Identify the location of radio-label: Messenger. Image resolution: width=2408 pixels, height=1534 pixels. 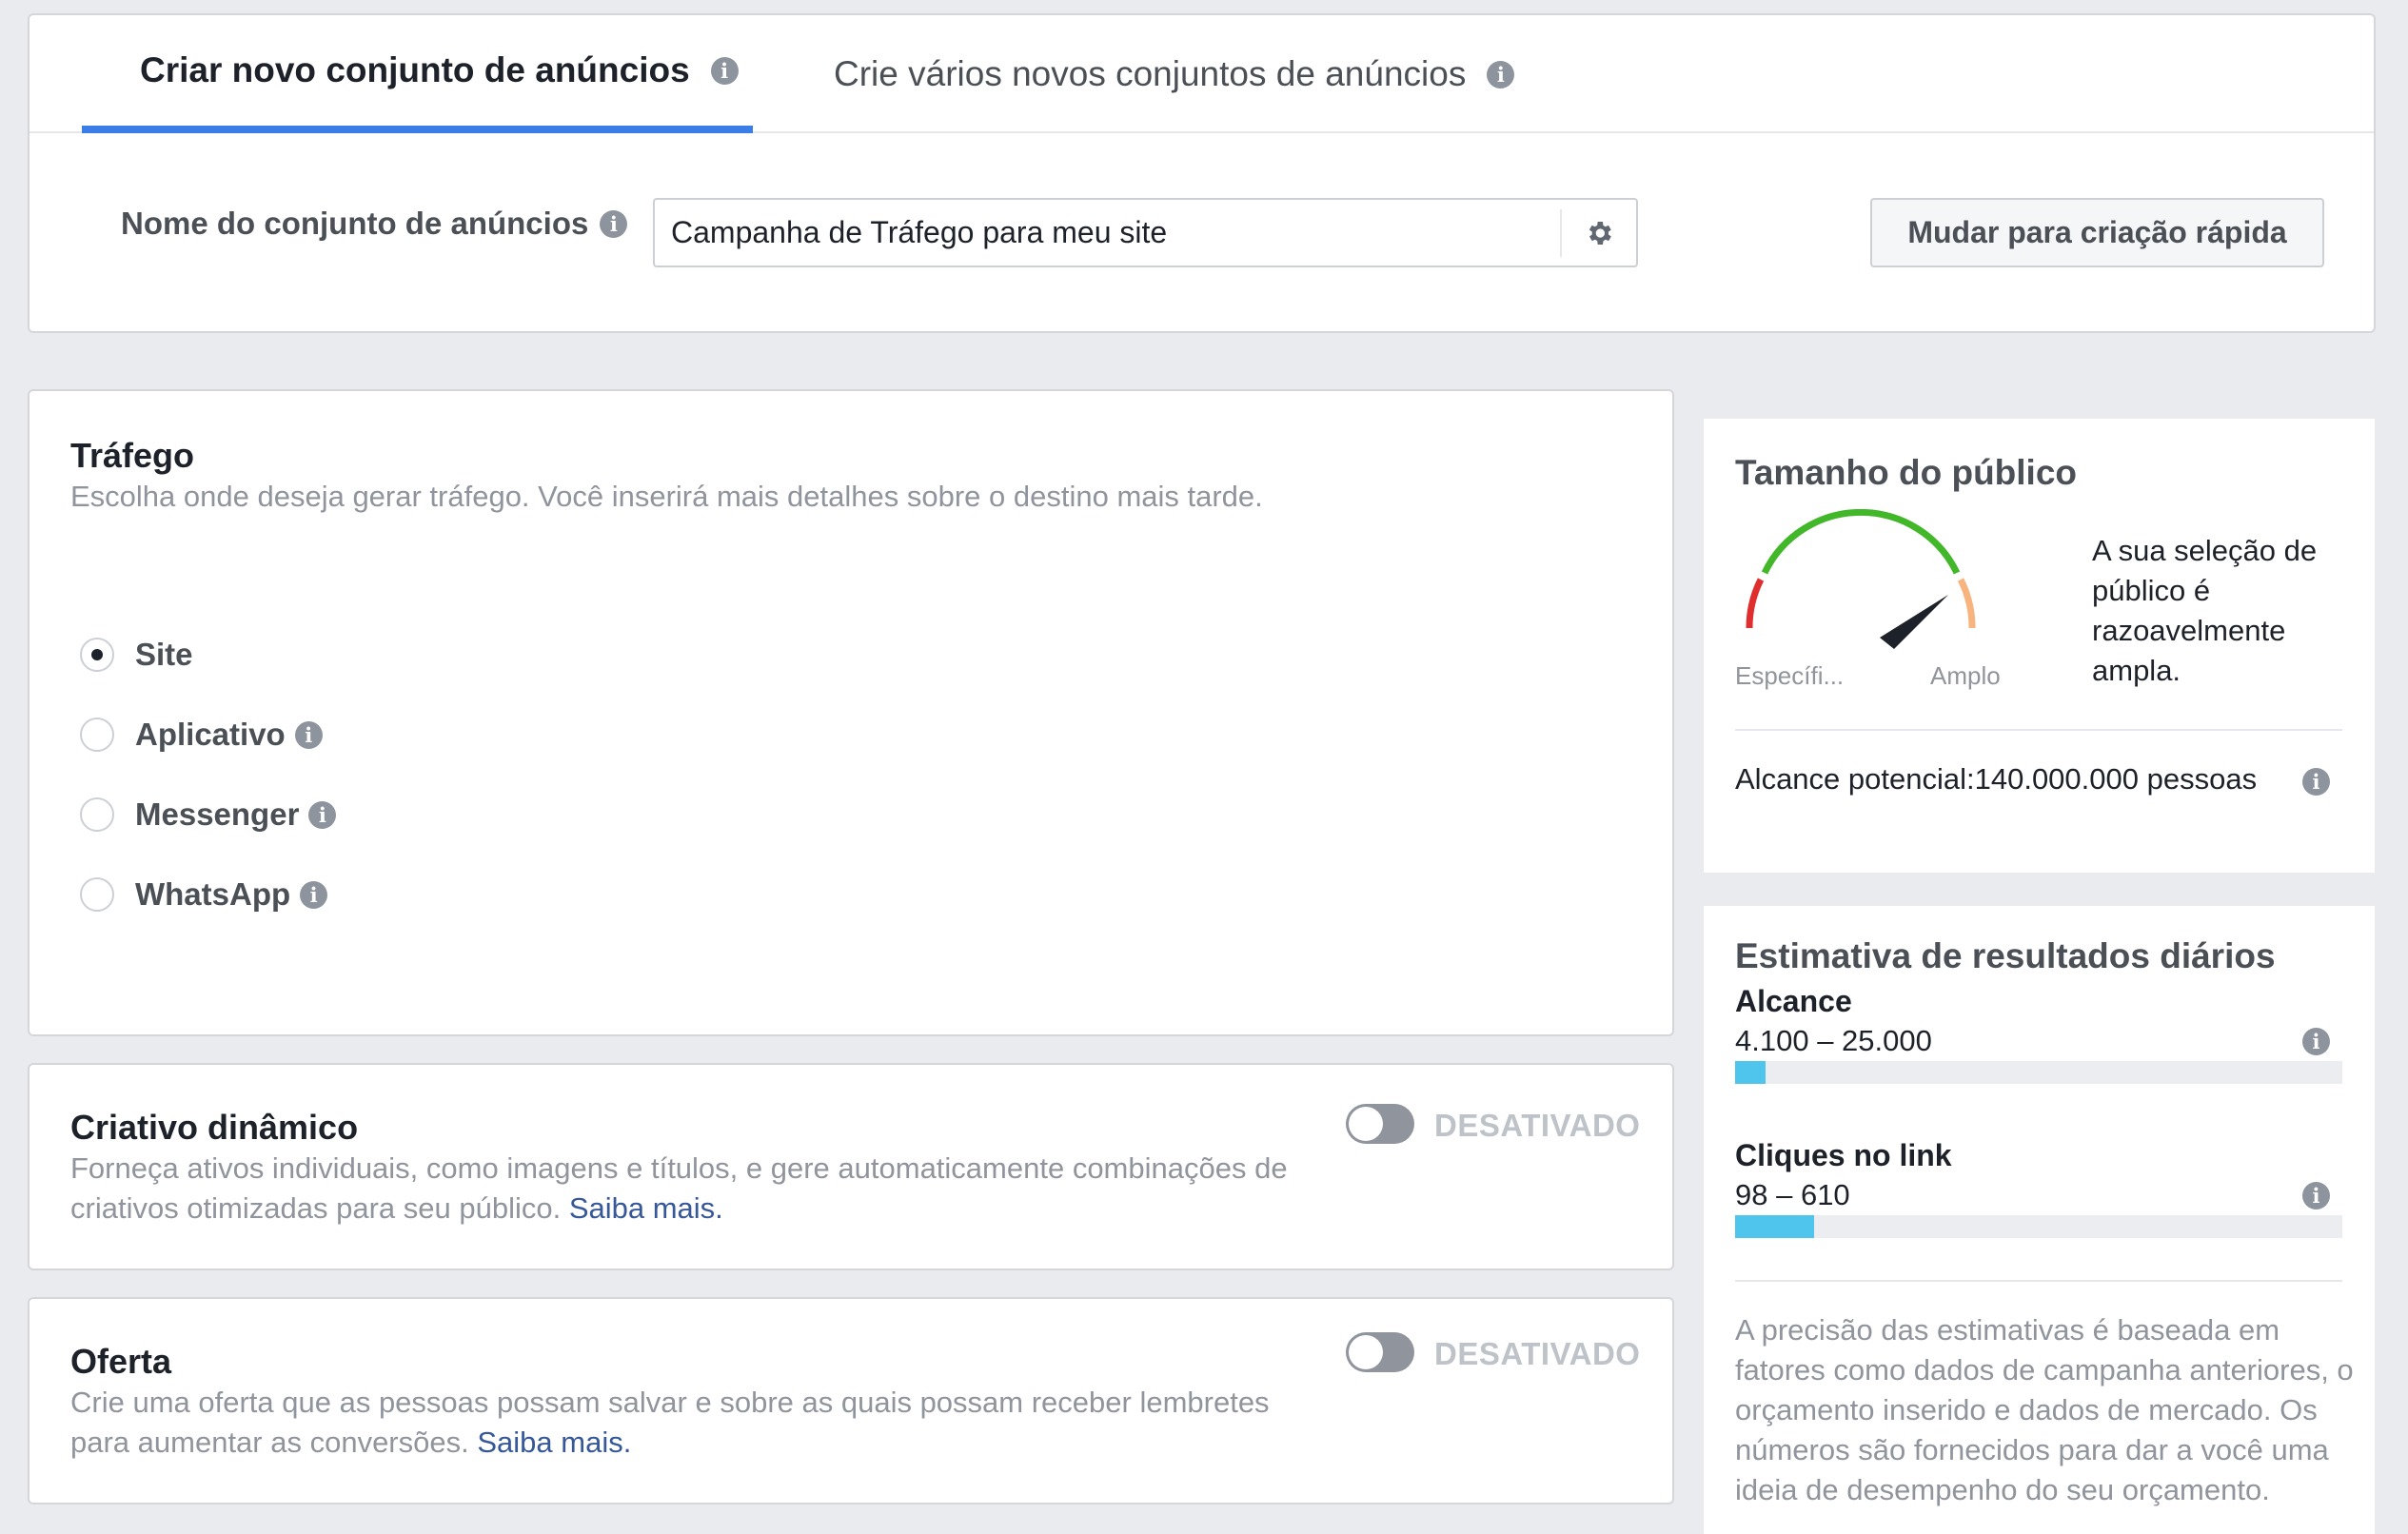
(217, 814).